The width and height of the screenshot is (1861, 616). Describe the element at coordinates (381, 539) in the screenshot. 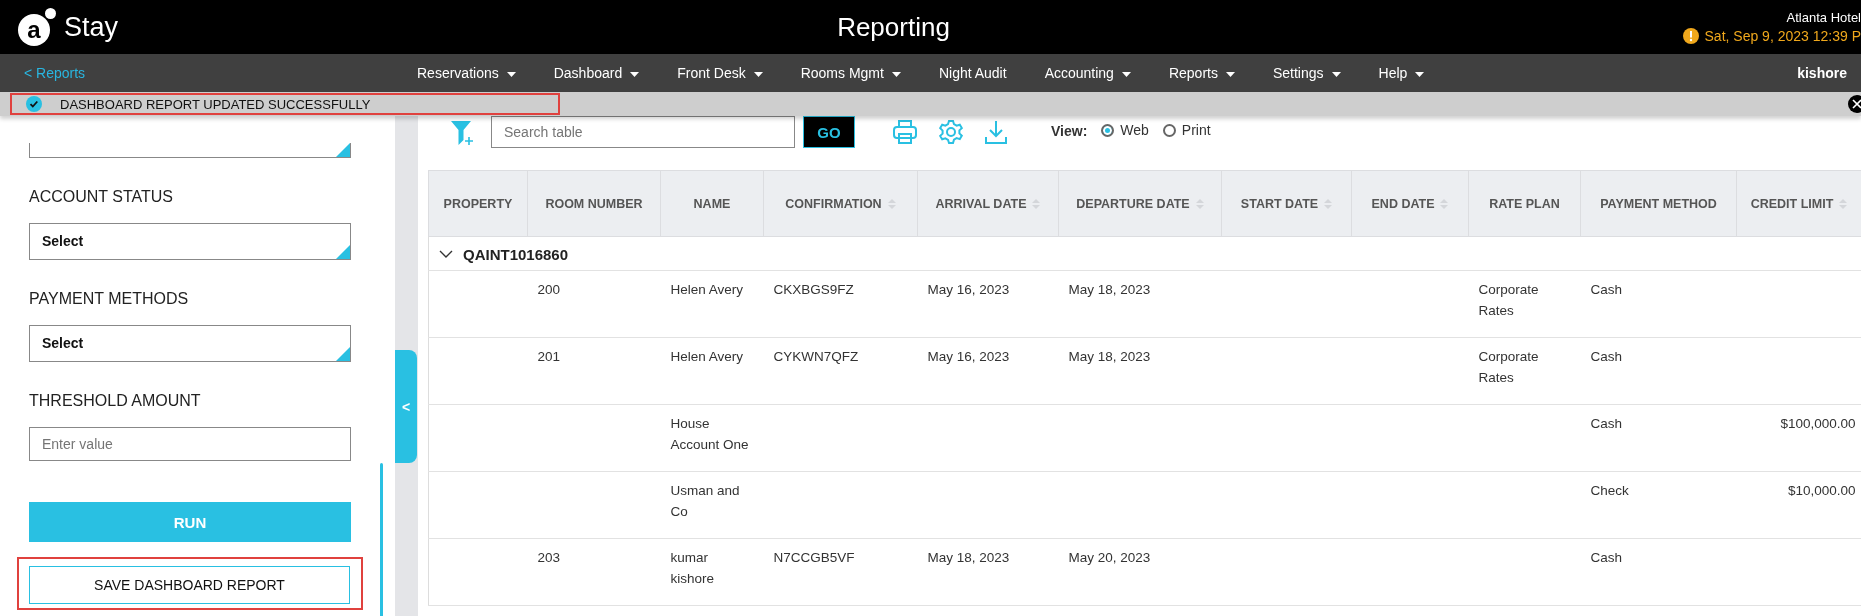

I see `scrollbar` at that location.